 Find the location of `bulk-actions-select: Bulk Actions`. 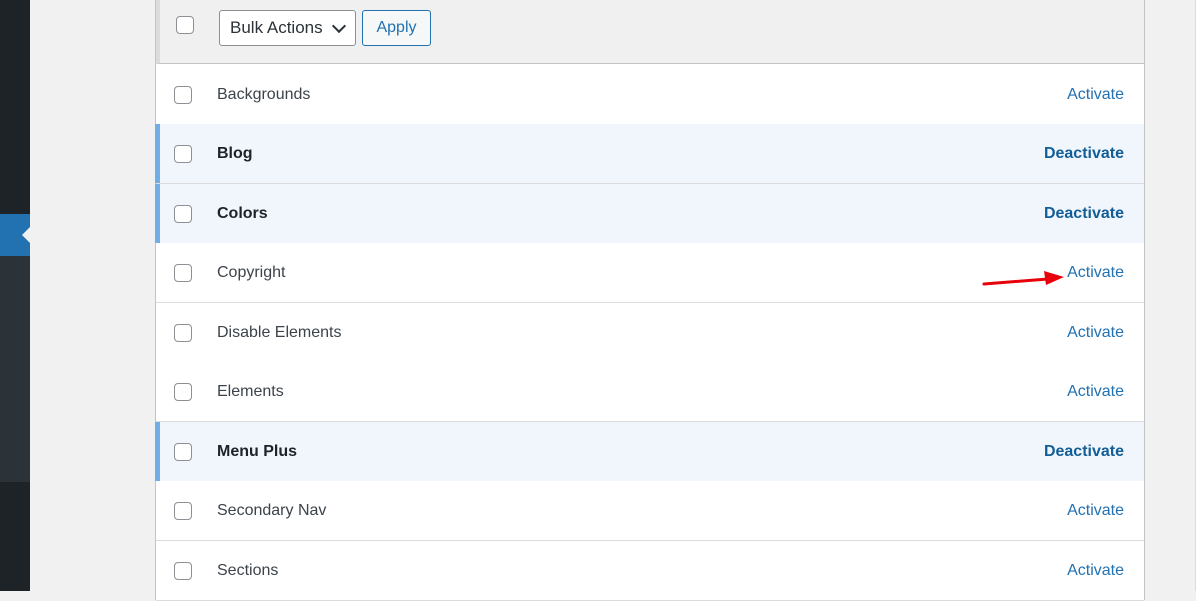

bulk-actions-select: Bulk Actions is located at coordinates (287, 28).